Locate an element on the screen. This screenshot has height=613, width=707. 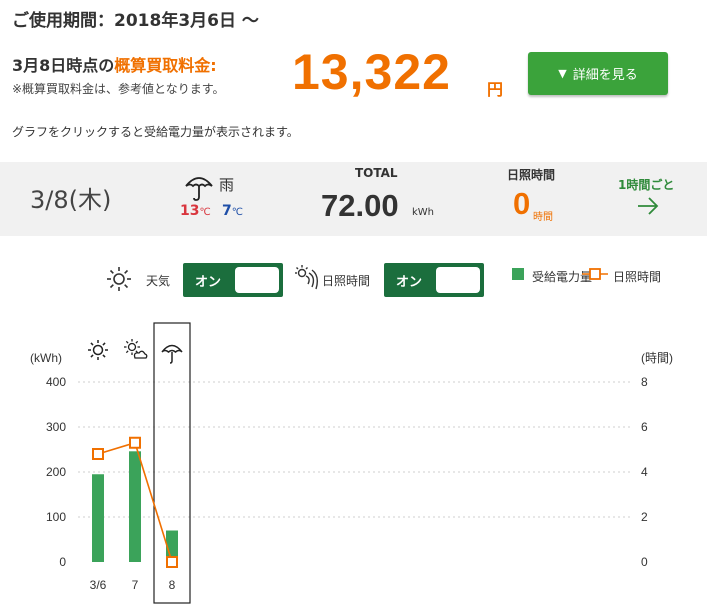
temp-high-value: 13 is located at coordinates (190, 211).